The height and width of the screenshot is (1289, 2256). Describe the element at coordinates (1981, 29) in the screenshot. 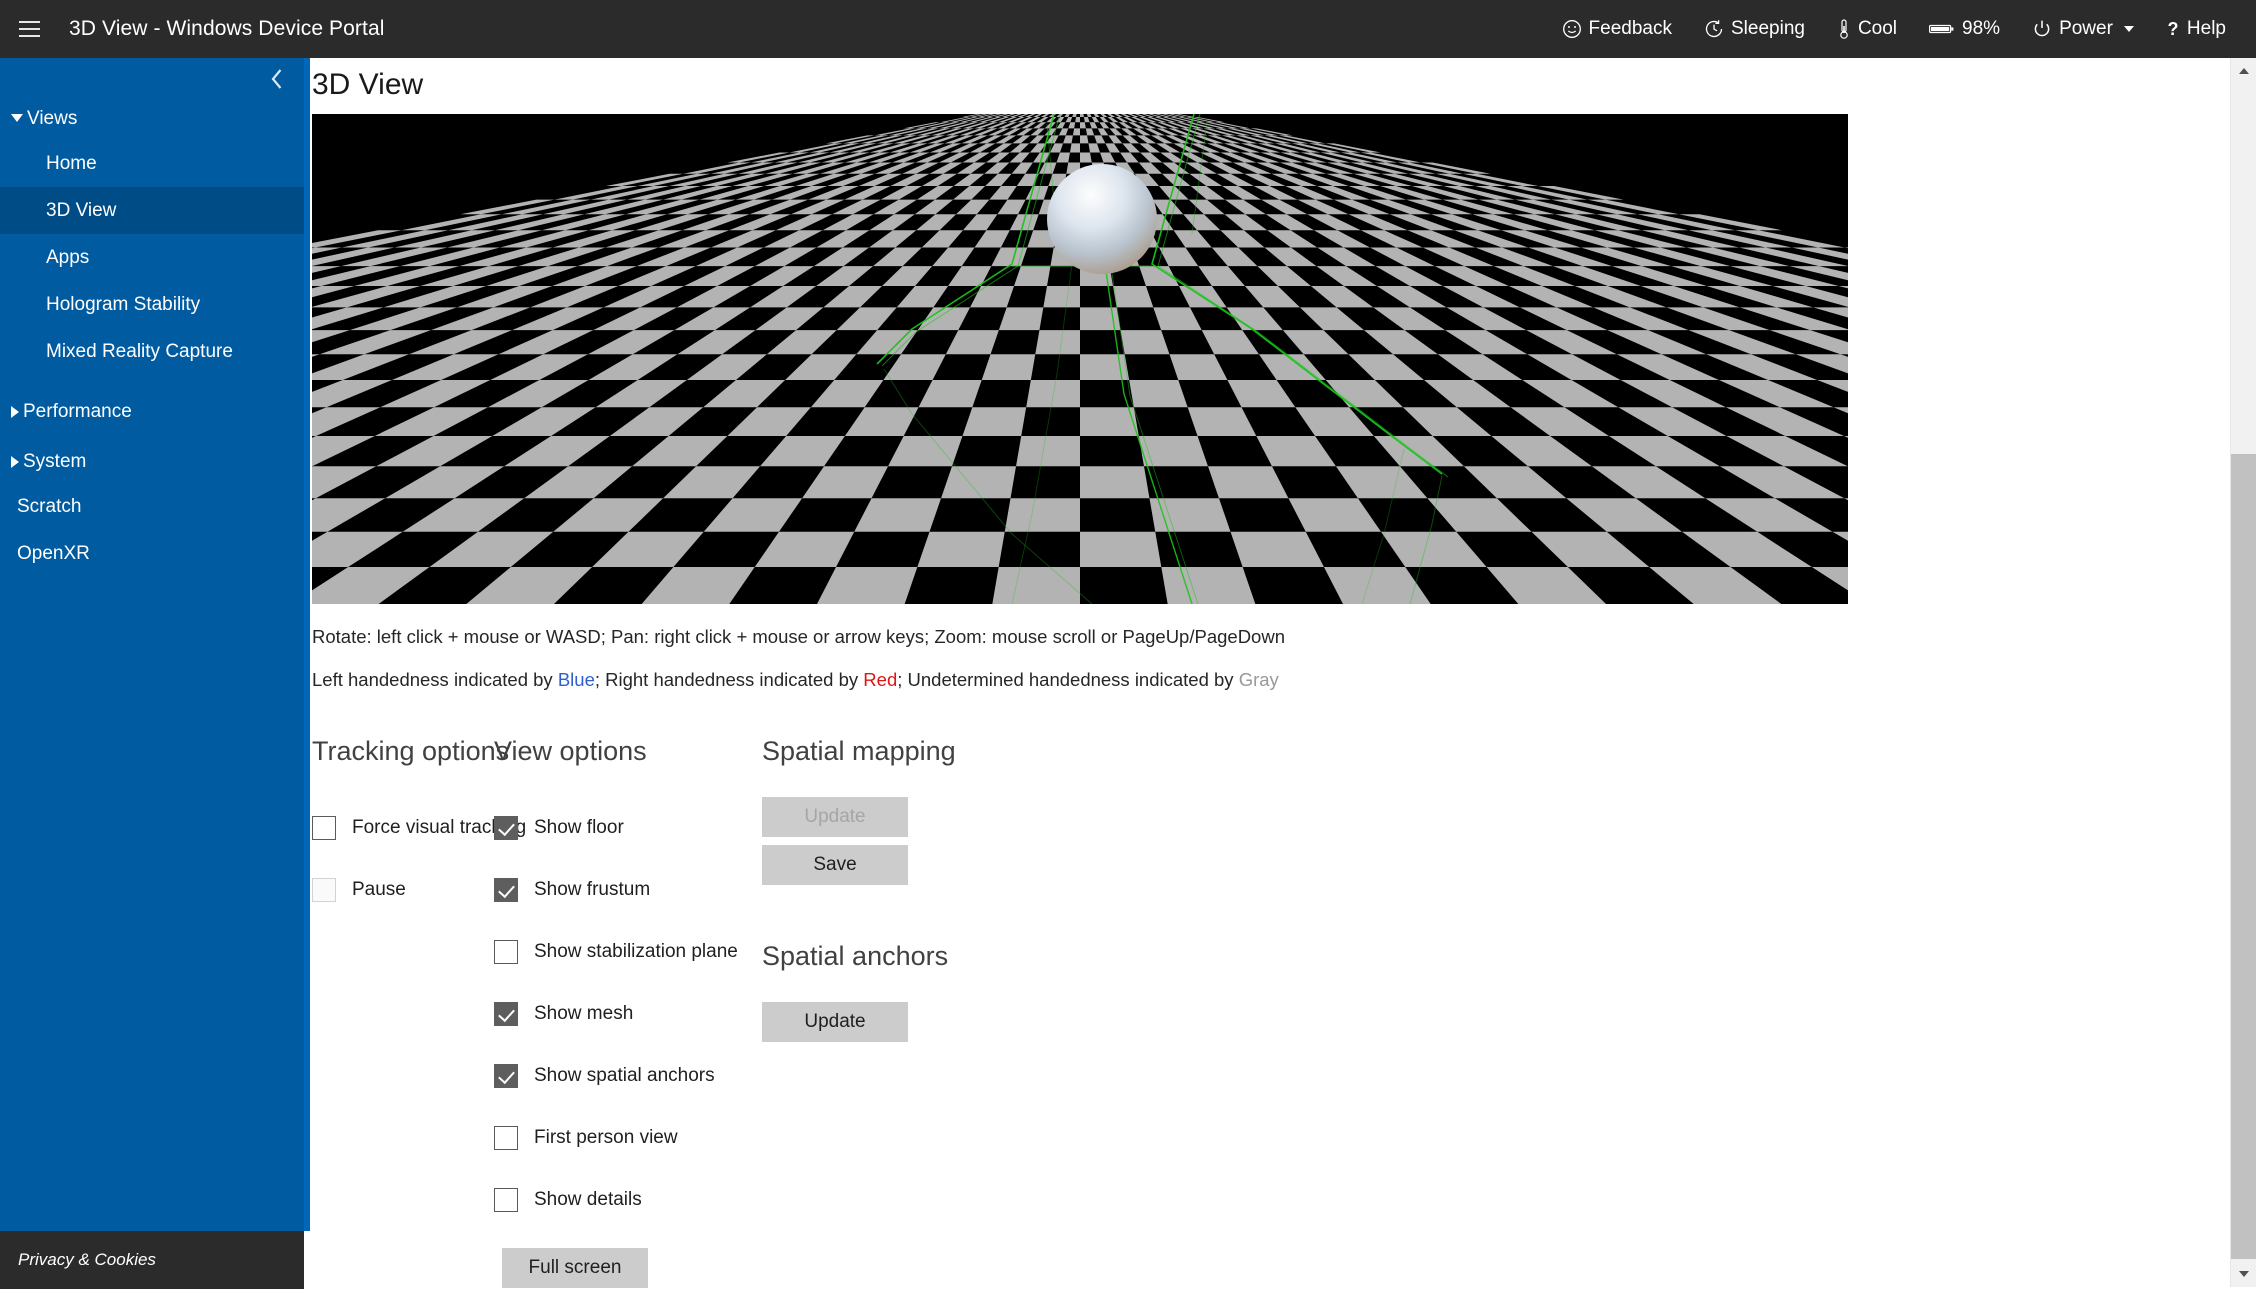

I see `battery-label: 98%` at that location.